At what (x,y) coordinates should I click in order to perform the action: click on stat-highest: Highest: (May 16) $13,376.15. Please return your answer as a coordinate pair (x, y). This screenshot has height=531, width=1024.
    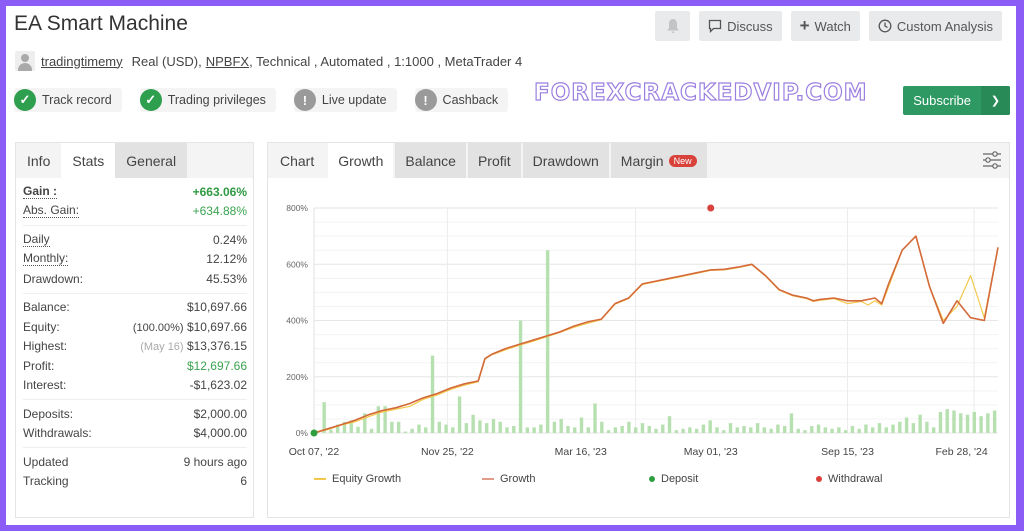
    Looking at the image, I should click on (135, 347).